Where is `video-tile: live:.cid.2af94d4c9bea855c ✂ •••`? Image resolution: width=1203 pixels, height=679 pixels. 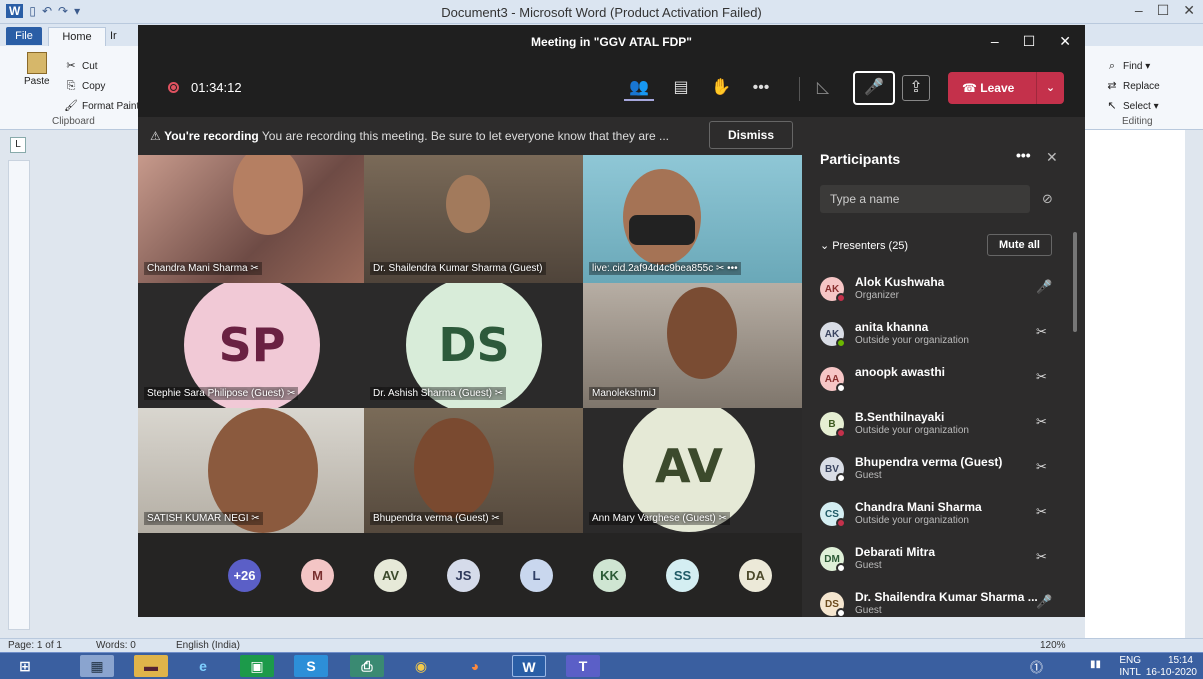 video-tile: live:.cid.2af94d4c9bea855c ✂ ••• is located at coordinates (692, 219).